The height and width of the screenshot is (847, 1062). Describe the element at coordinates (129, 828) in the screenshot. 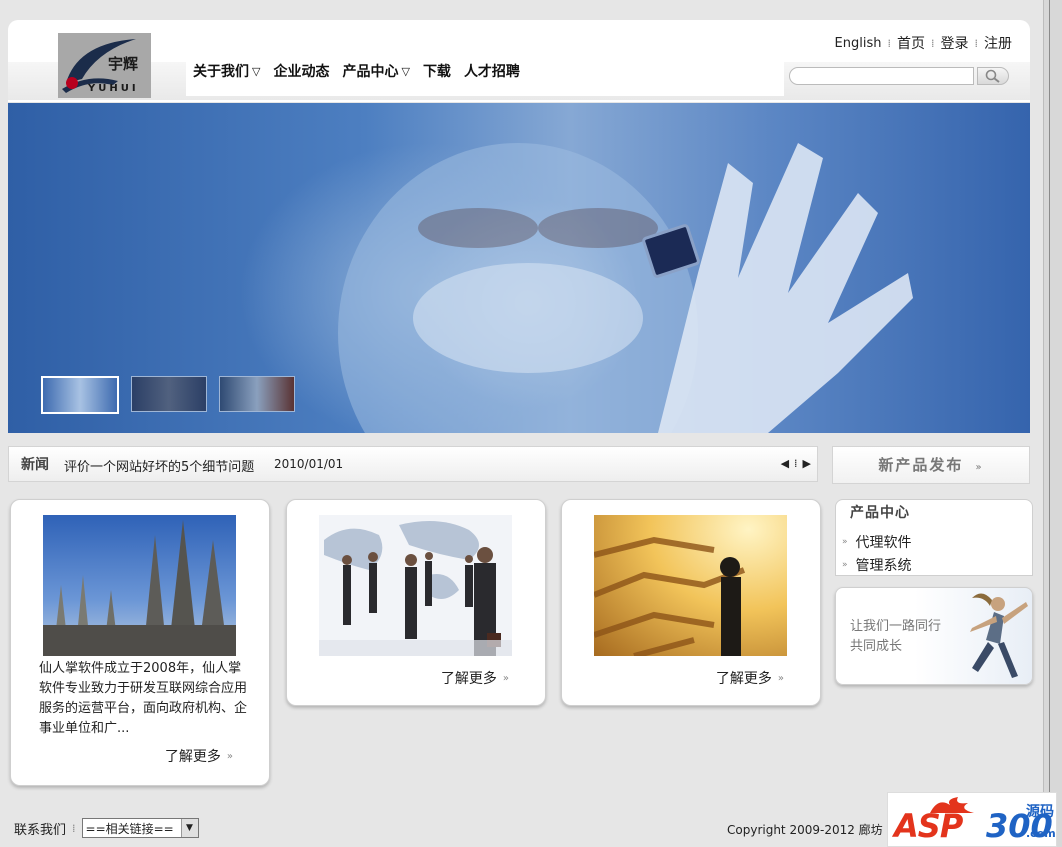

I see `related-links-value: ==相关链接==` at that location.